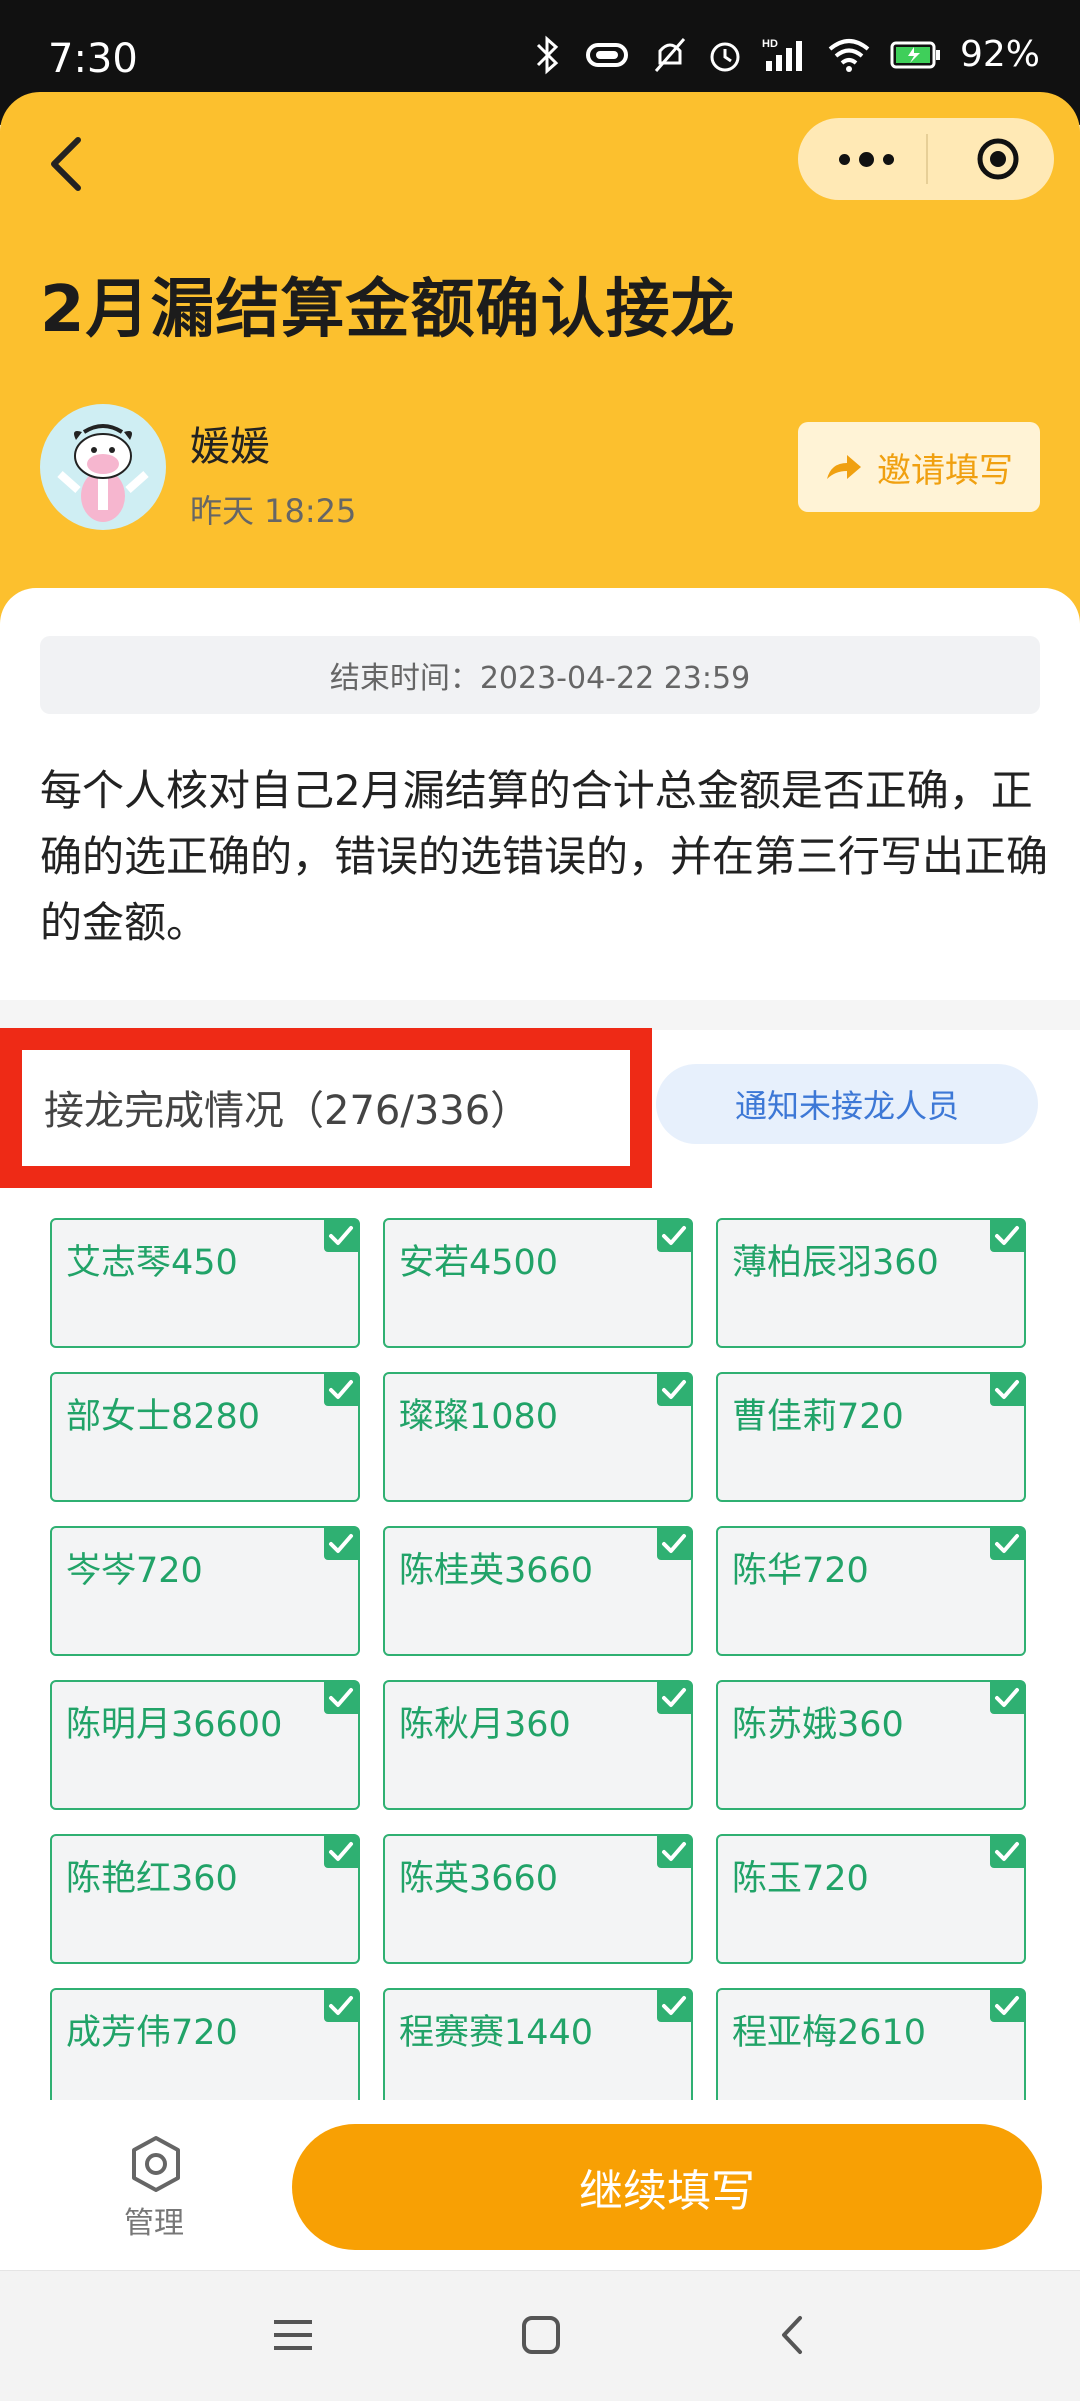 This screenshot has width=1080, height=2401. I want to click on bluetooth-icon, so click(547, 54).